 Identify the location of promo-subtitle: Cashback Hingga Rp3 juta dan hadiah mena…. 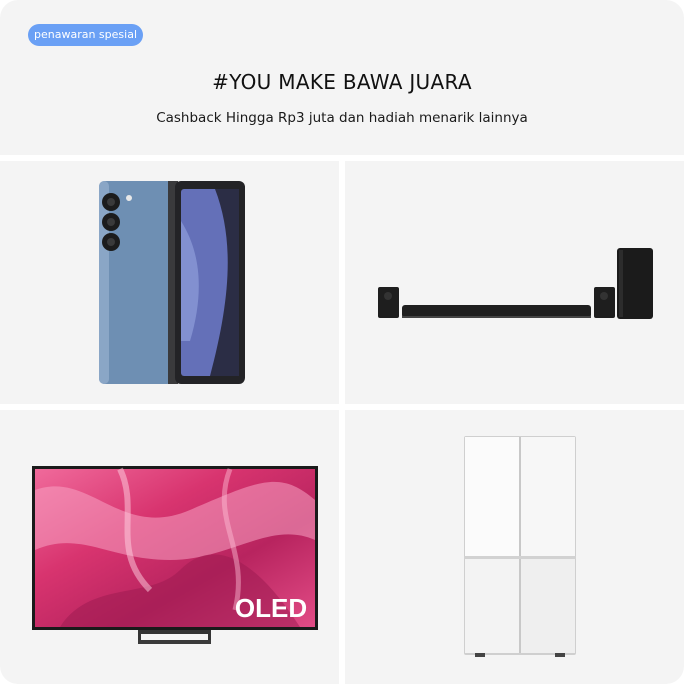
(342, 118).